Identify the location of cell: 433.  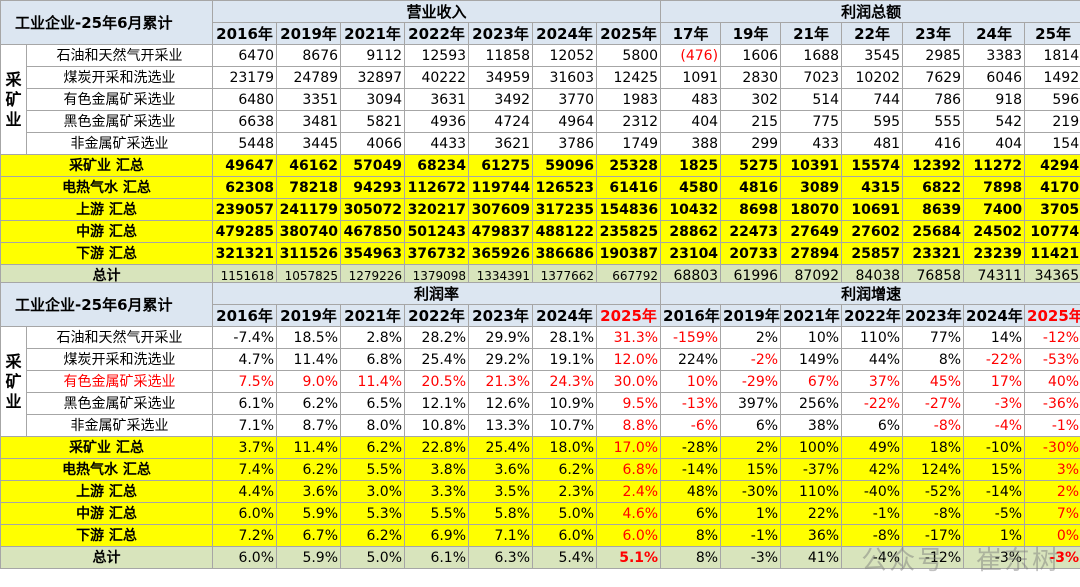
(811, 143).